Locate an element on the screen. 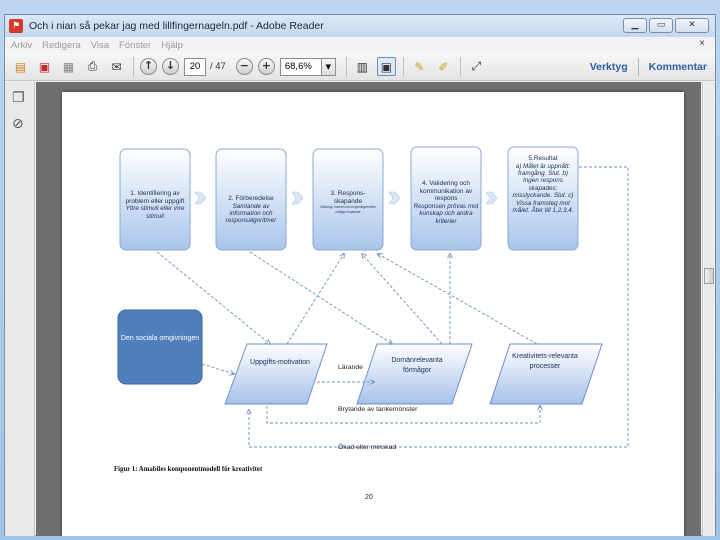  component-uppgifts-label: Uppgifts-motivation is located at coordinates (280, 362).